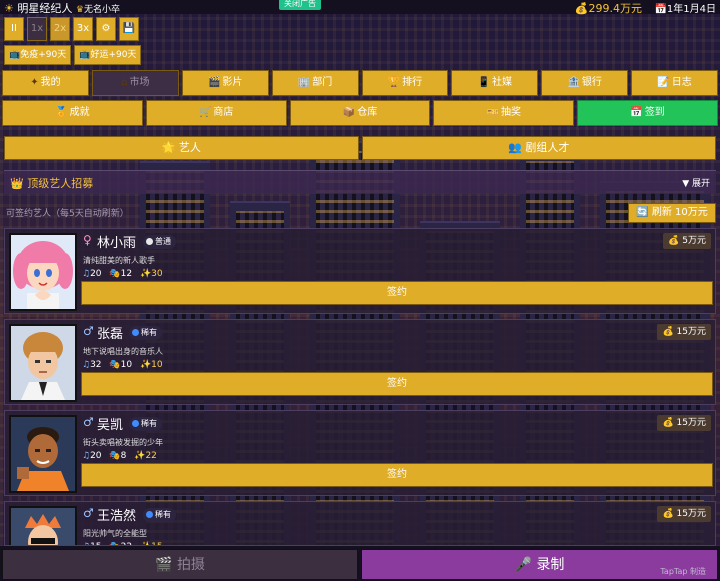 This screenshot has width=720, height=581. Describe the element at coordinates (484, 82) in the screenshot. I see `phone-icon: 📱` at that location.